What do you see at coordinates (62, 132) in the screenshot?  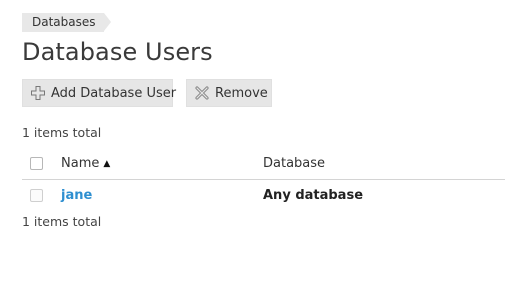 I see `items-count-top: 1 items total` at bounding box center [62, 132].